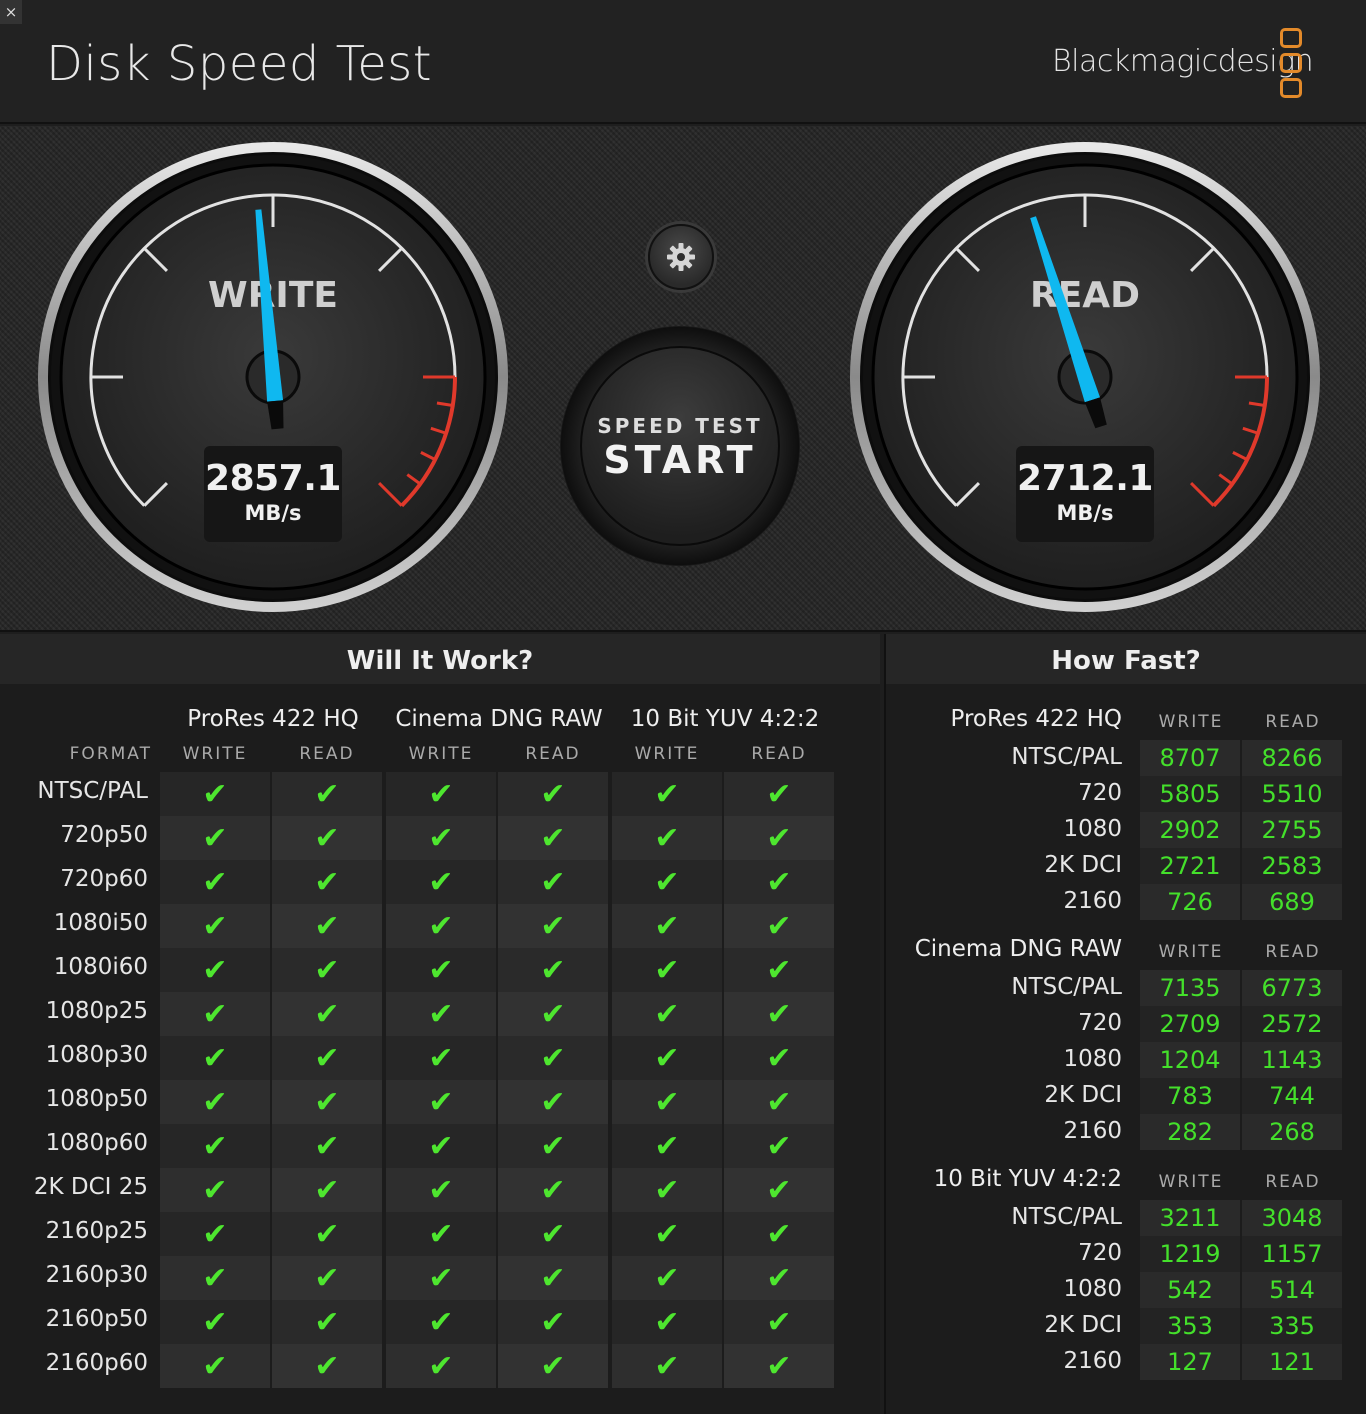  I want to click on start-button: SPEED TEST START, so click(680, 446).